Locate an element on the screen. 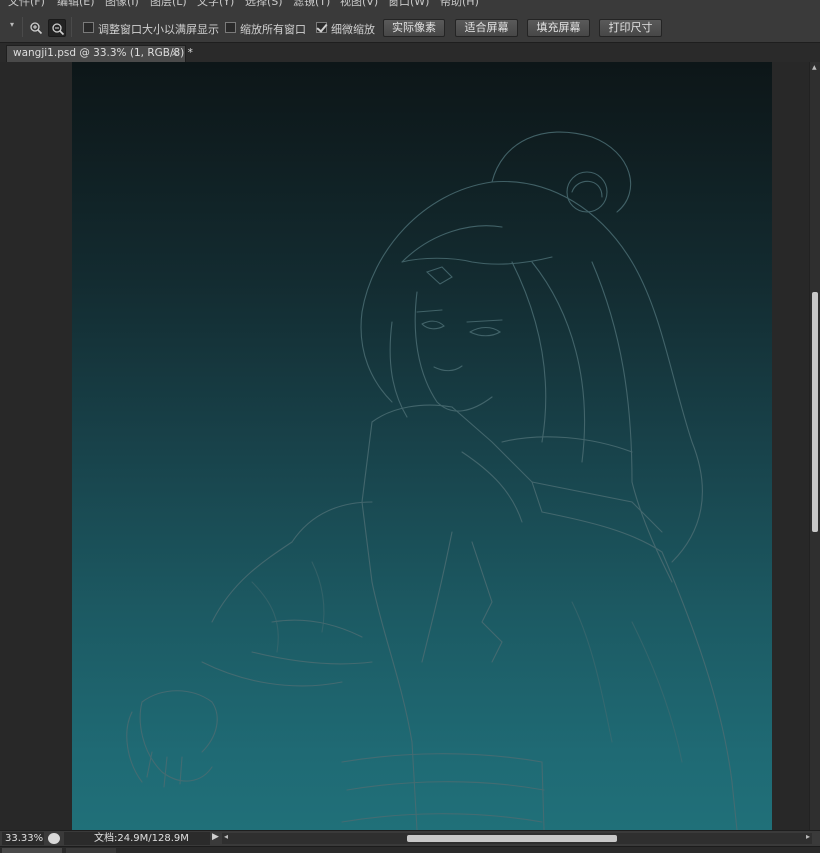  document-tab-bar: wangji1.psd @ 33.3% (1, RGB/8) * × is located at coordinates (410, 52).